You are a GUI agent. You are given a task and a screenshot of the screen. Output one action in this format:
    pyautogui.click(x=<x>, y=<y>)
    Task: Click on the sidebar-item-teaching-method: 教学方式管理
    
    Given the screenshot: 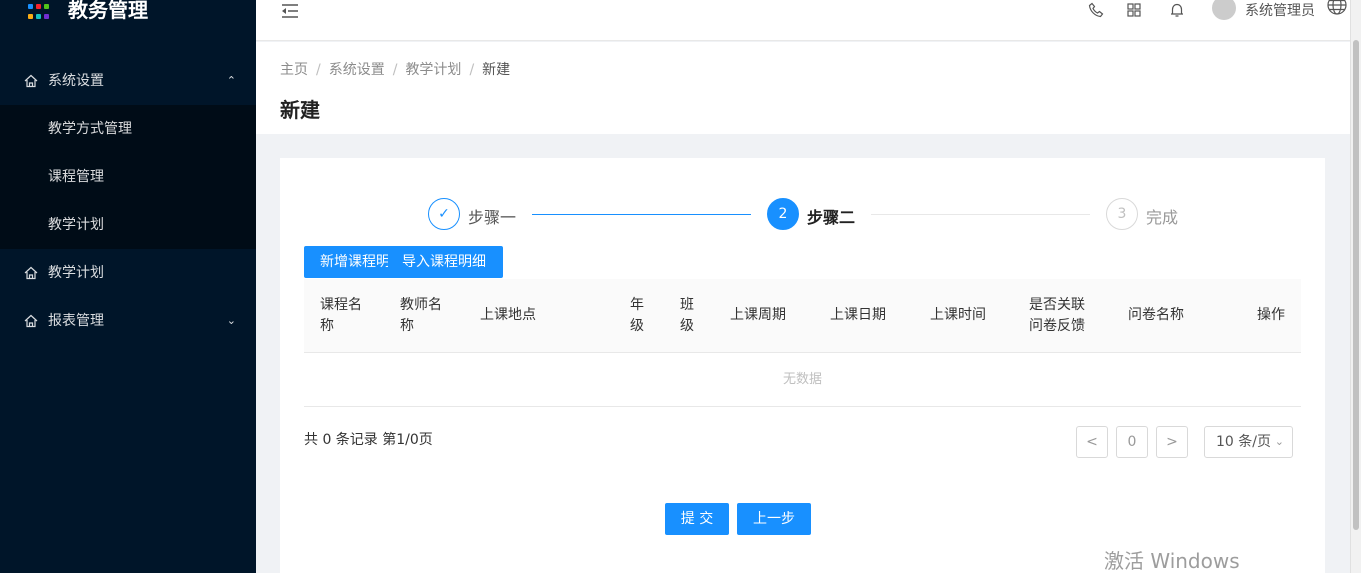 What is the action you would take?
    pyautogui.click(x=128, y=129)
    